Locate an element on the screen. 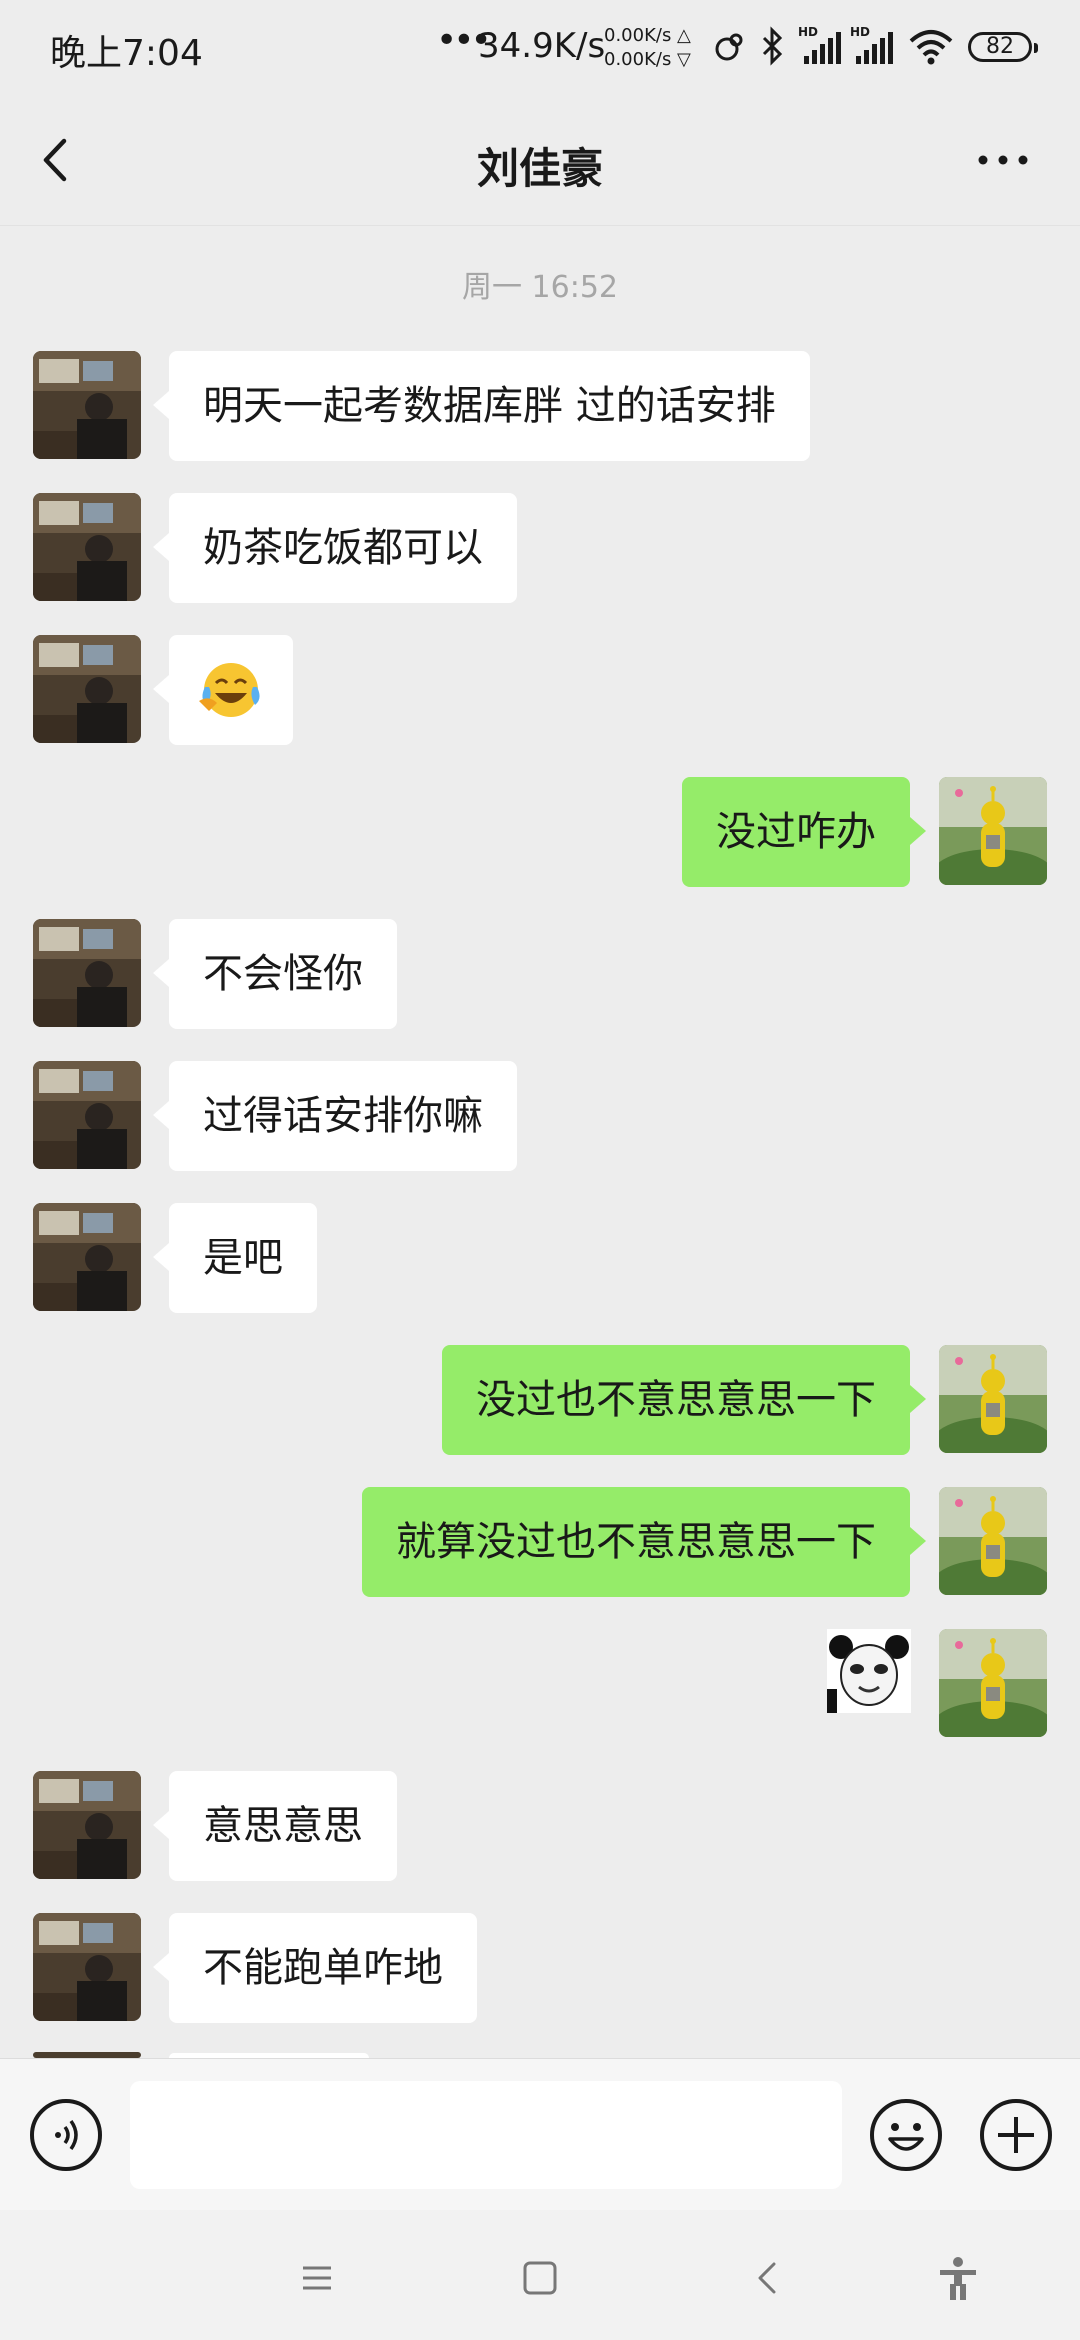 This screenshot has height=2340, width=1080. message-bubble-outgoing: 就算没过也不意思意思一下 is located at coordinates (644, 1542).